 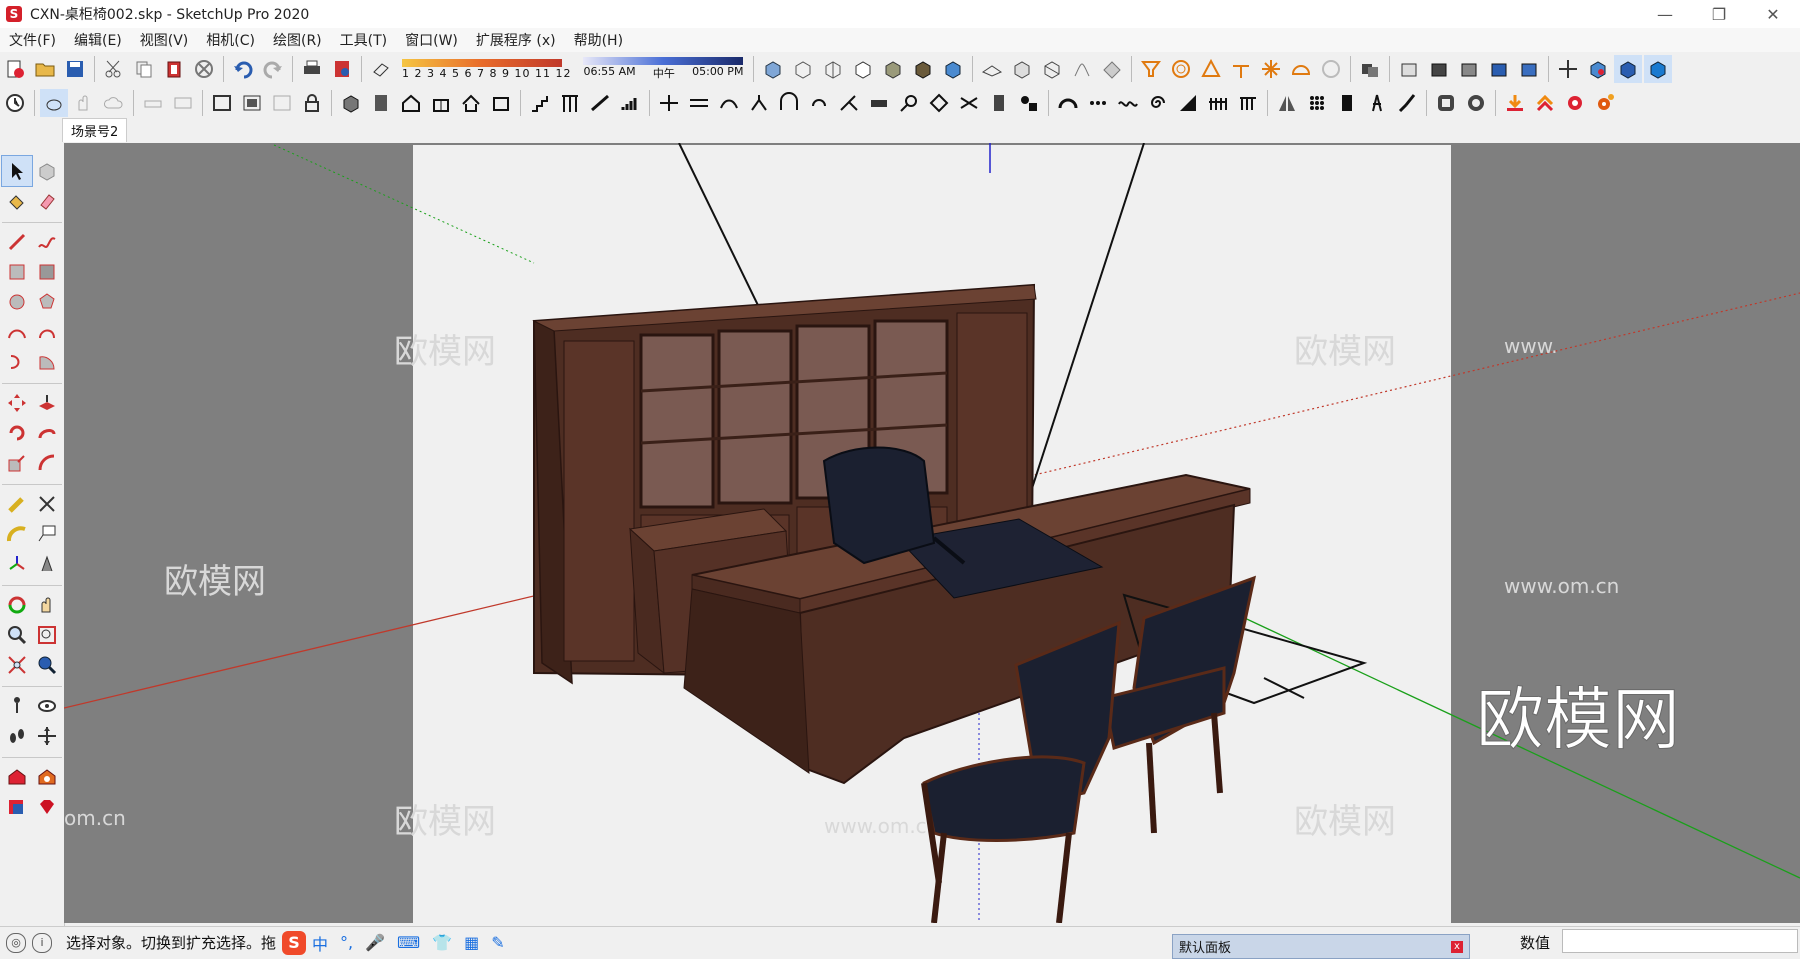 What do you see at coordinates (1598, 69) in the screenshot?
I see `section-plane-button` at bounding box center [1598, 69].